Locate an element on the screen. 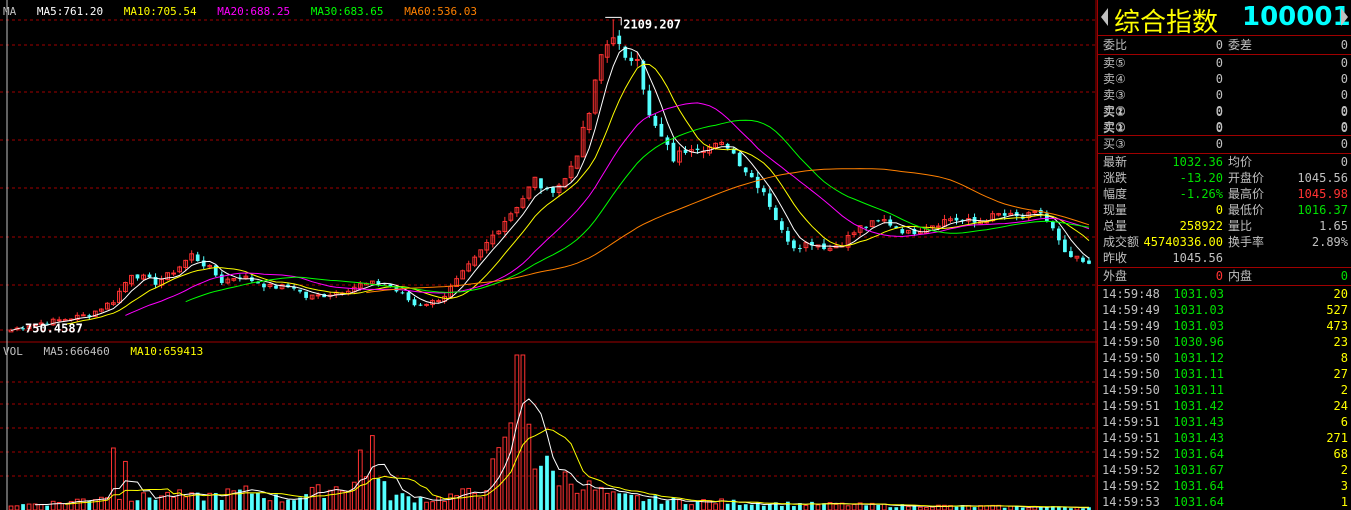 The image size is (1351, 510). next-arrow-icon is located at coordinates (1344, 17).